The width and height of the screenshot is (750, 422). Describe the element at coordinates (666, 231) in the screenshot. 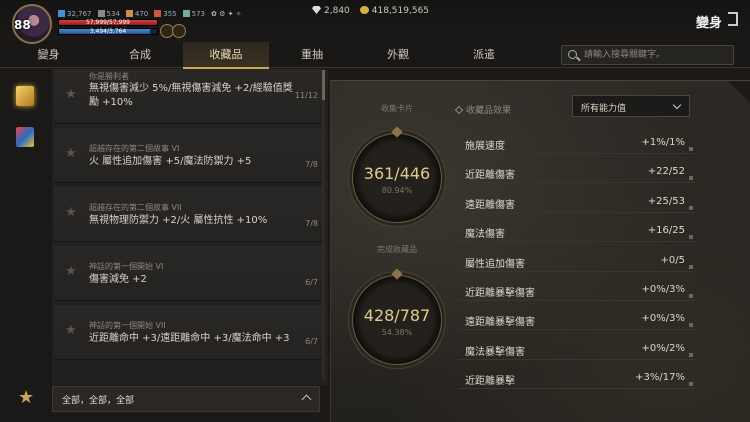

I see `effect-value: +16/25` at that location.